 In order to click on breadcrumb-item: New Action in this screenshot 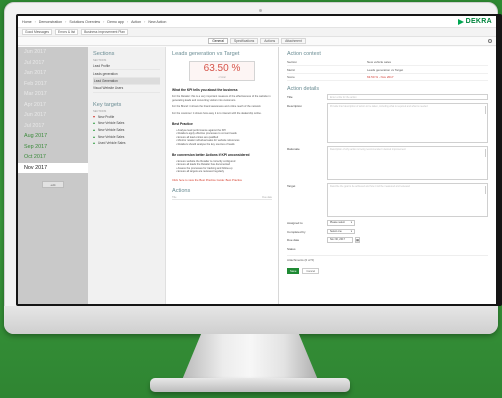, I will do `click(157, 22)`.